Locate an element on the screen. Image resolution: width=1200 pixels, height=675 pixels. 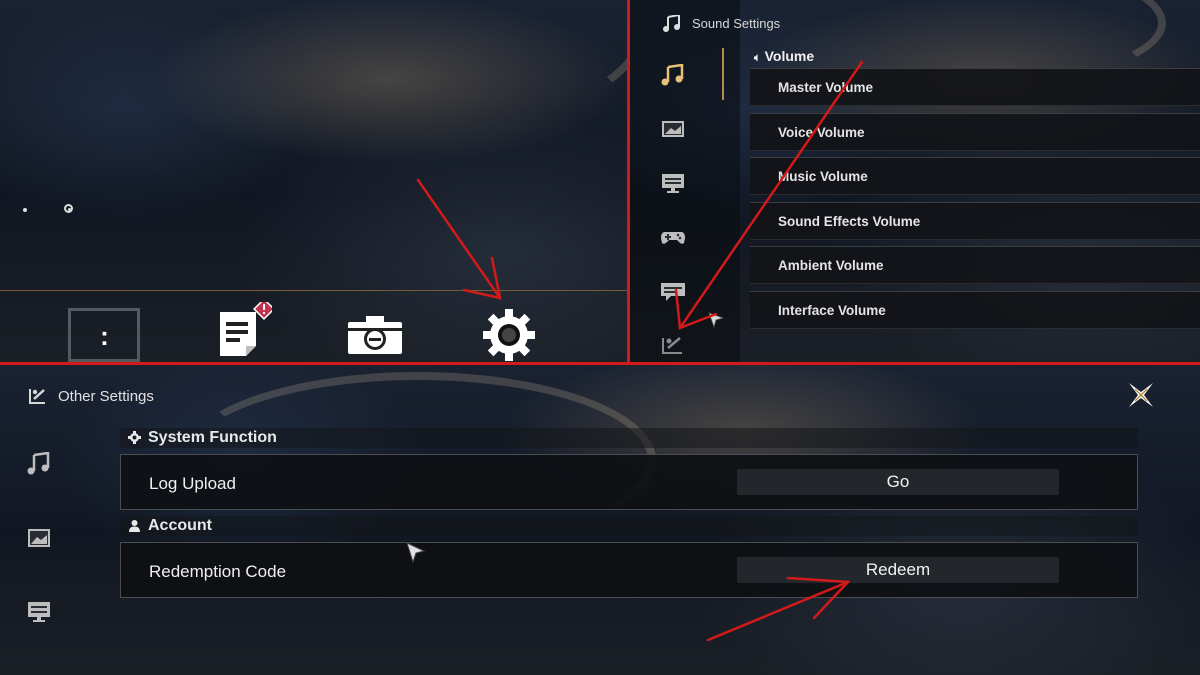
panel-title: Other Settings is located at coordinates (106, 396).